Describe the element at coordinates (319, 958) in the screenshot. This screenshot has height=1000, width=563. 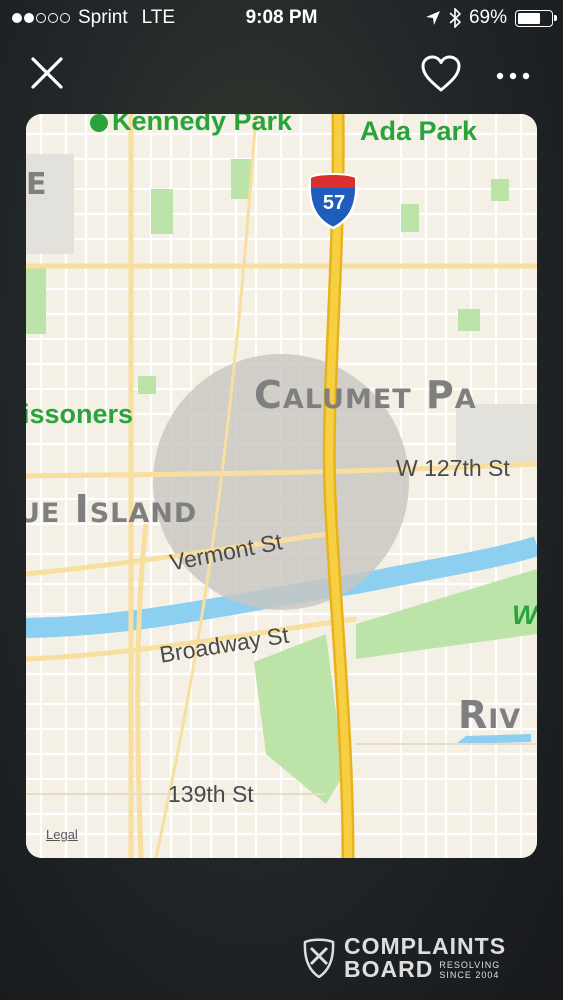
I see `shield-logo-icon` at that location.